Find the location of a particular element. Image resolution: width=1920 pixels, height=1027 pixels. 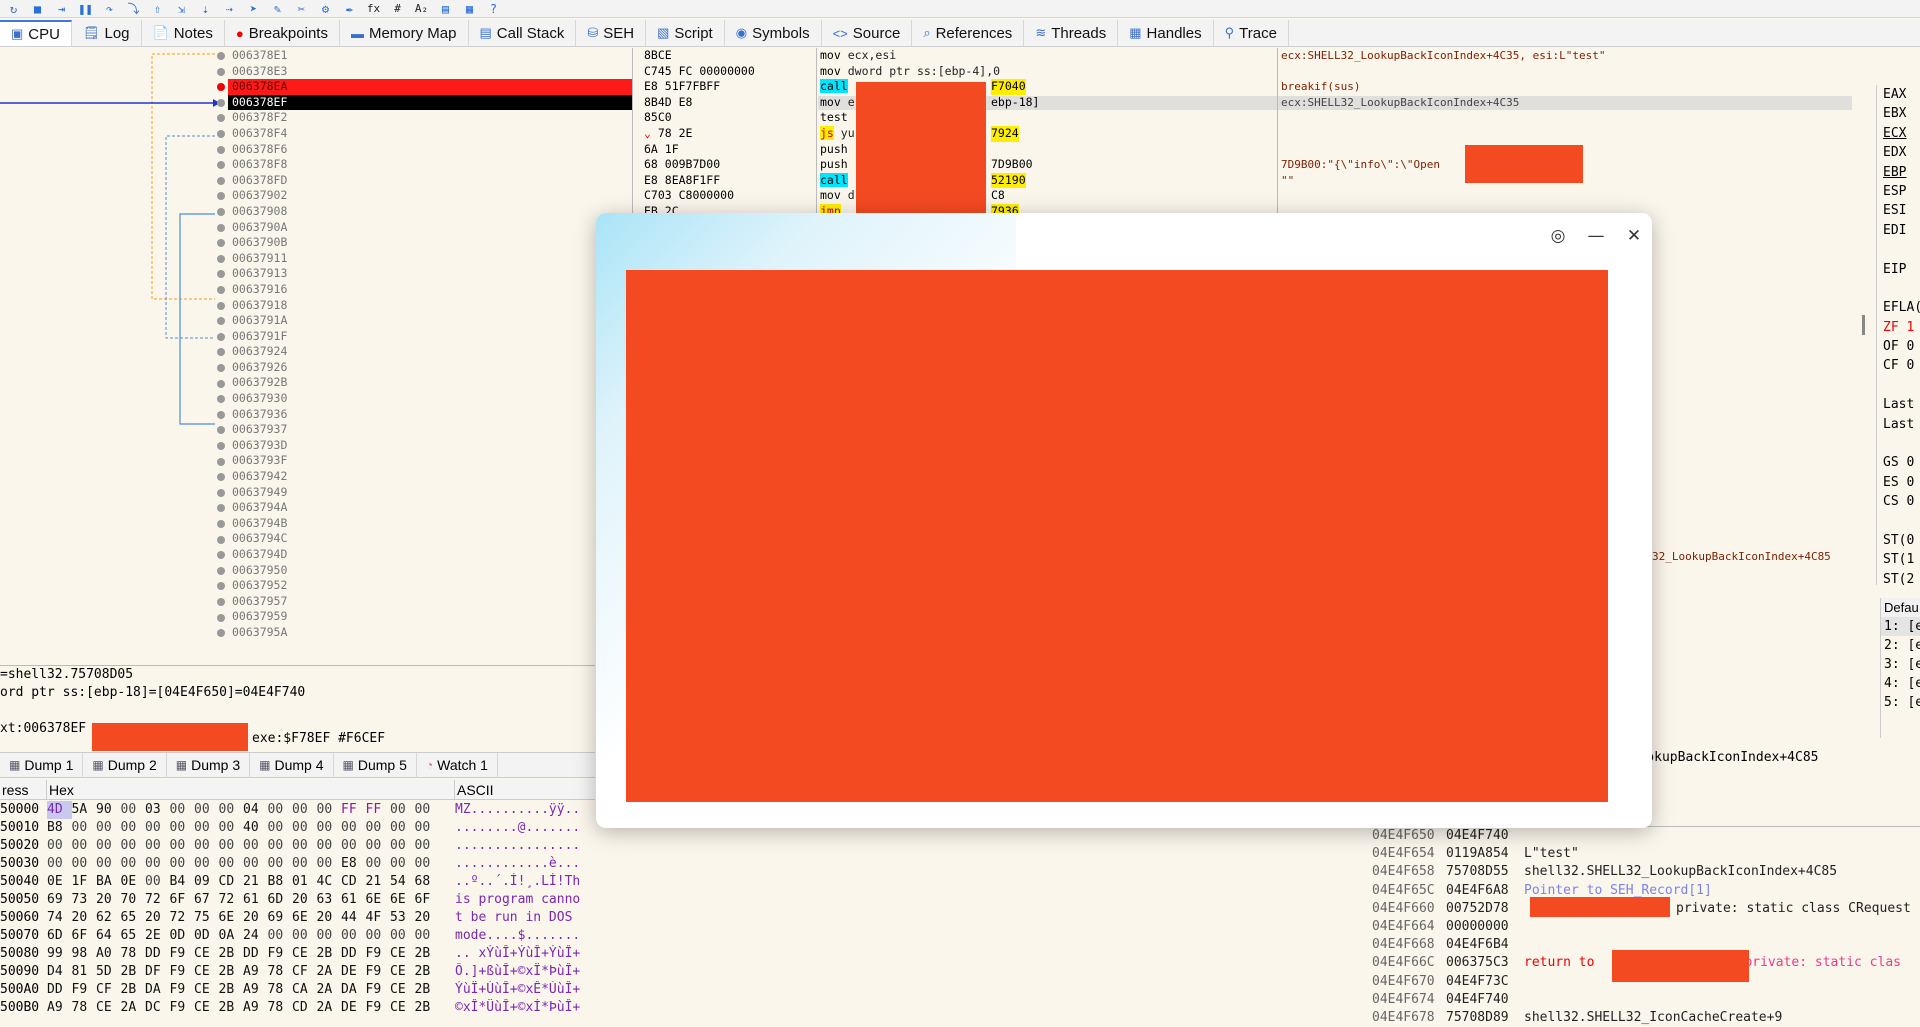

address-row: 00637942 is located at coordinates (430, 477).